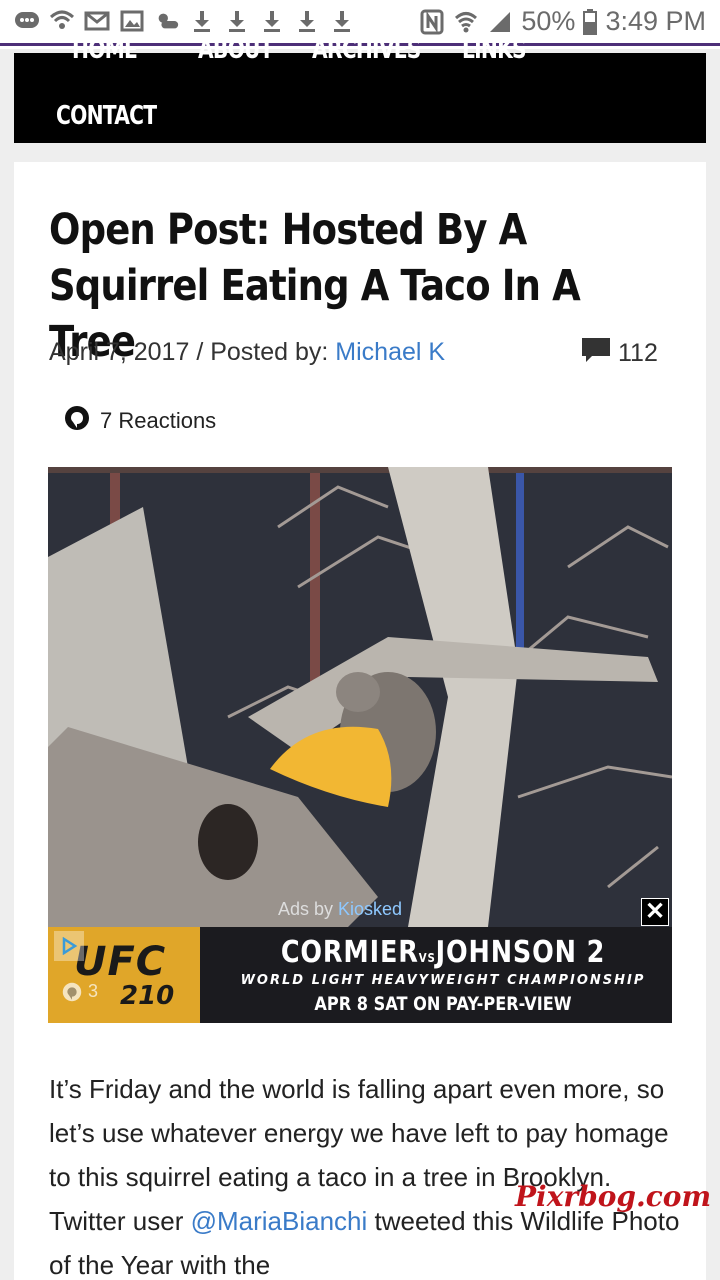  Describe the element at coordinates (184, 21) in the screenshot. I see `notification-icons` at that location.